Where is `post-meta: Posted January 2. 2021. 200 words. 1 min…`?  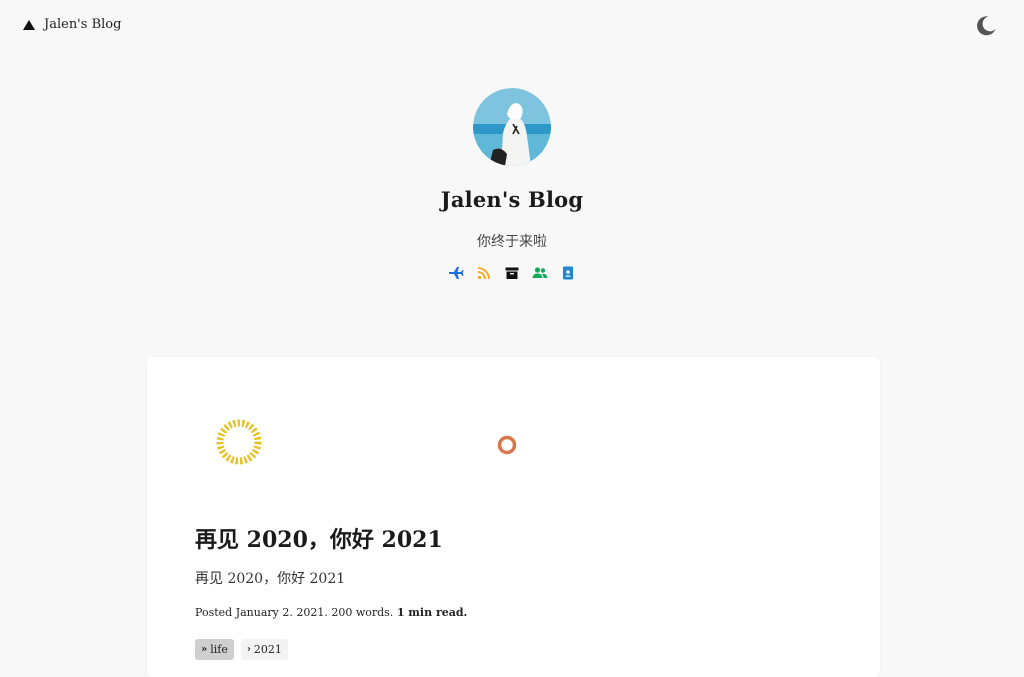
post-meta: Posted January 2. 2021. 200 words. 1 min… is located at coordinates (331, 612).